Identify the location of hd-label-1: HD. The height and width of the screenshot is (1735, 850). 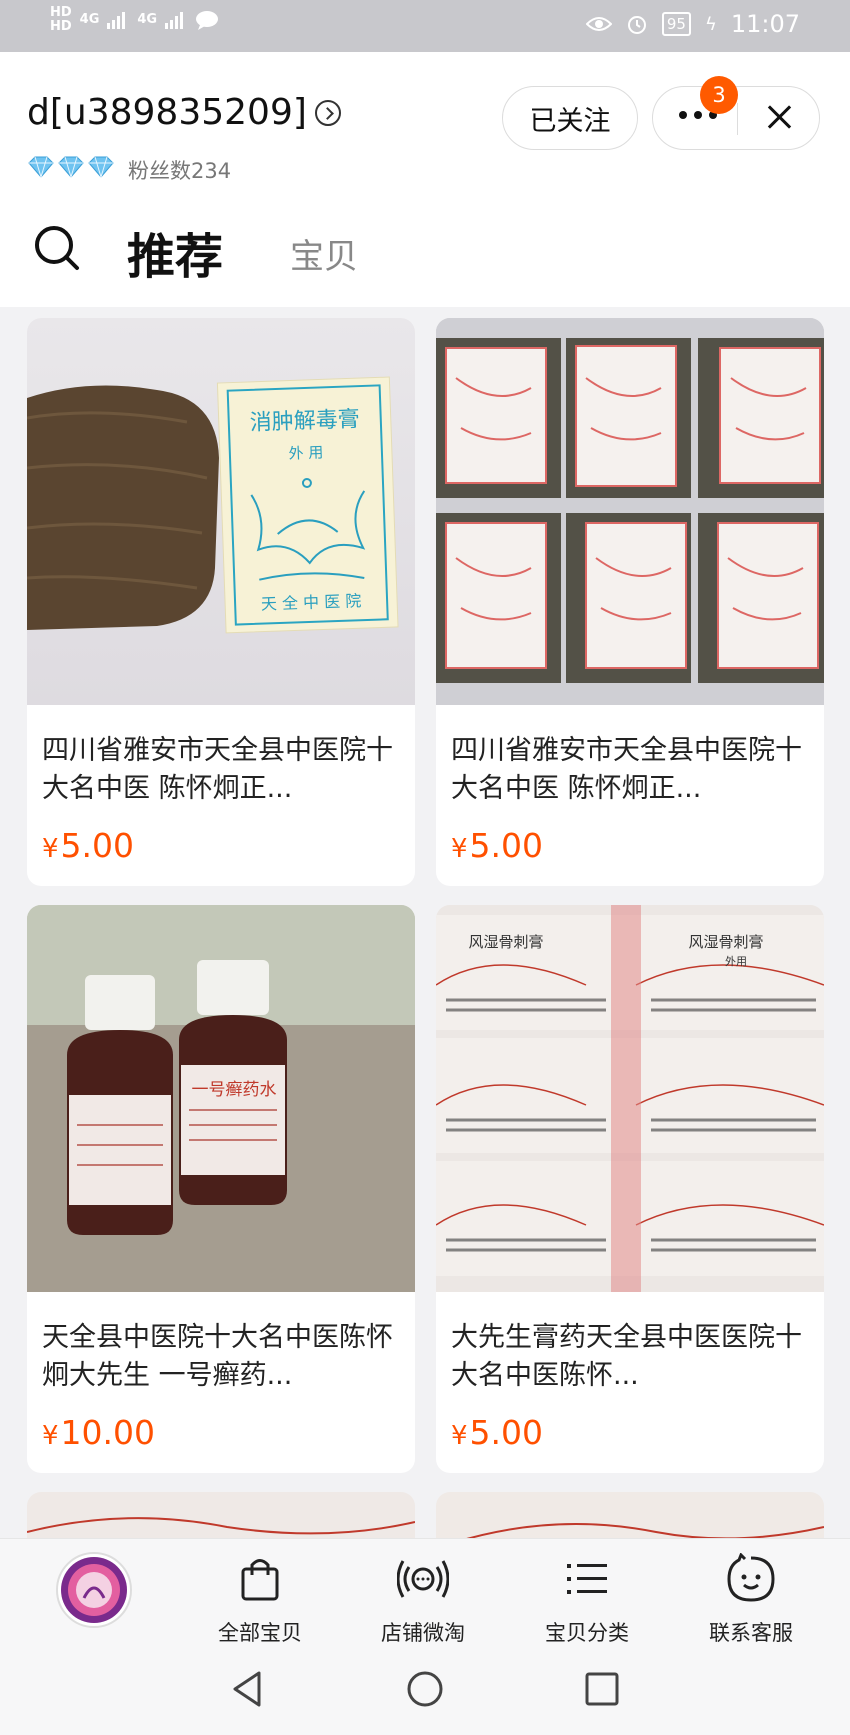
(61, 12).